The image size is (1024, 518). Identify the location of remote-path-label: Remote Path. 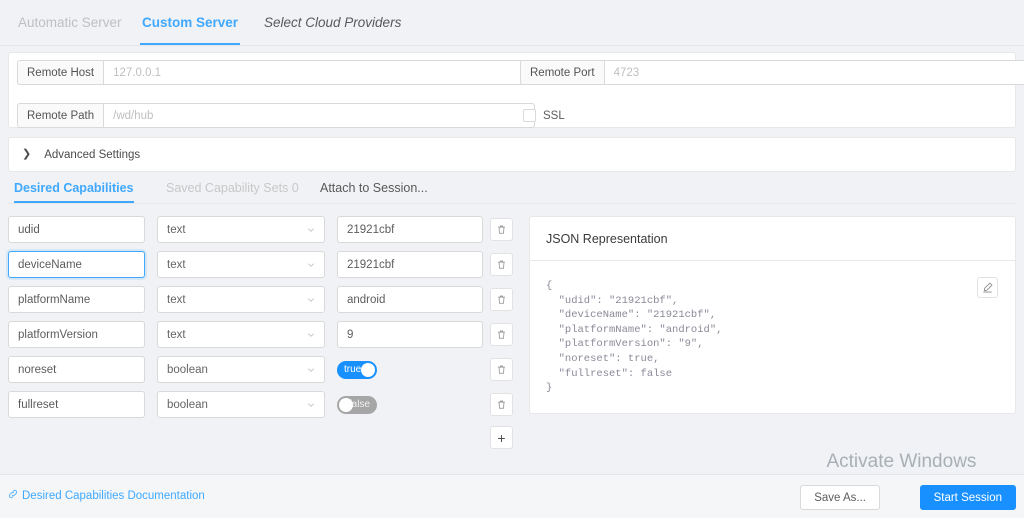
(60, 115).